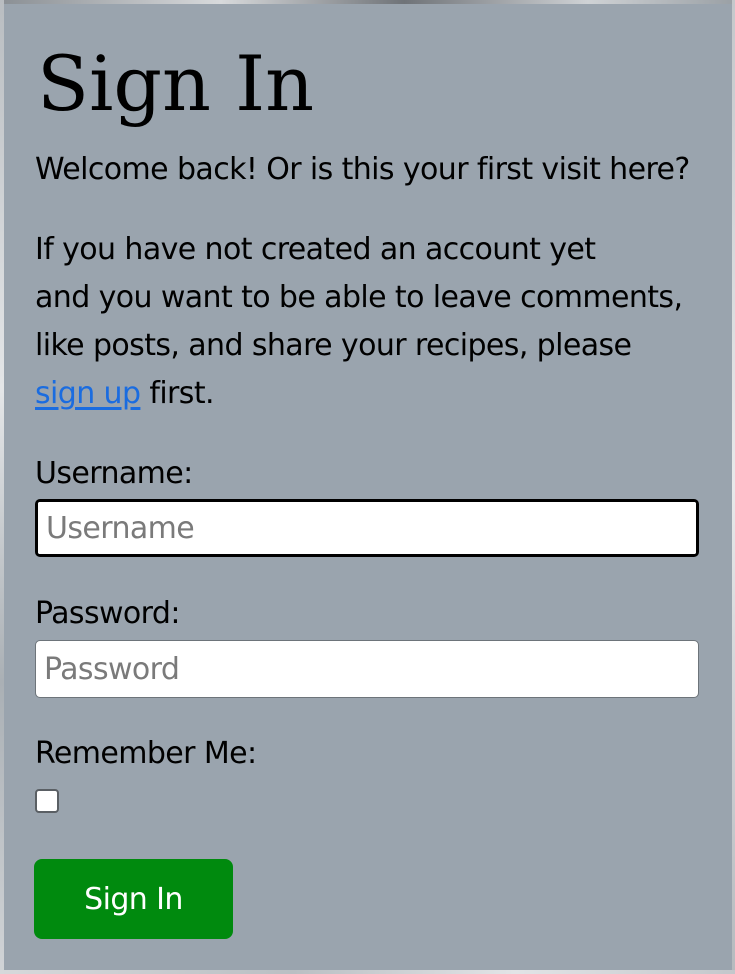  What do you see at coordinates (133, 899) in the screenshot?
I see `sign-in-button: Sign In` at bounding box center [133, 899].